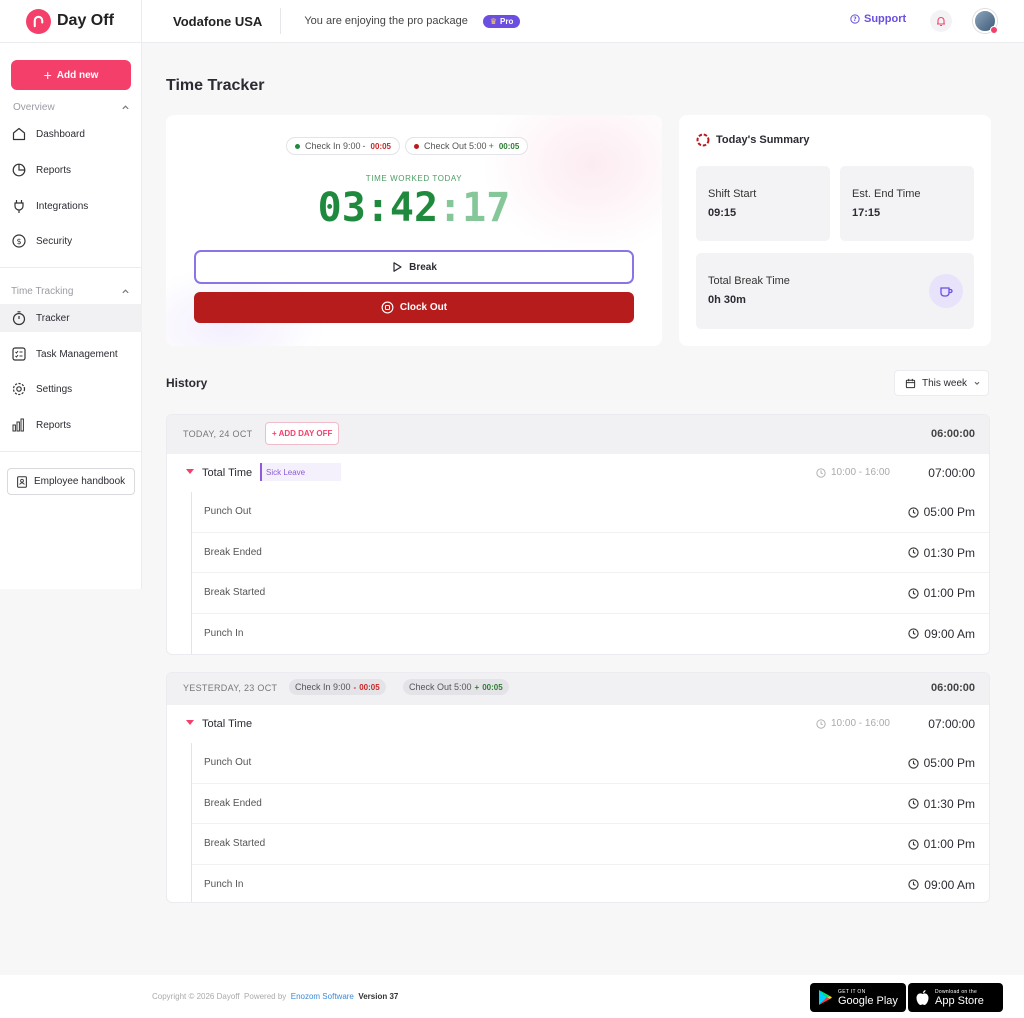  I want to click on add-day-off-button: + ADD DAY OFF, so click(302, 433).